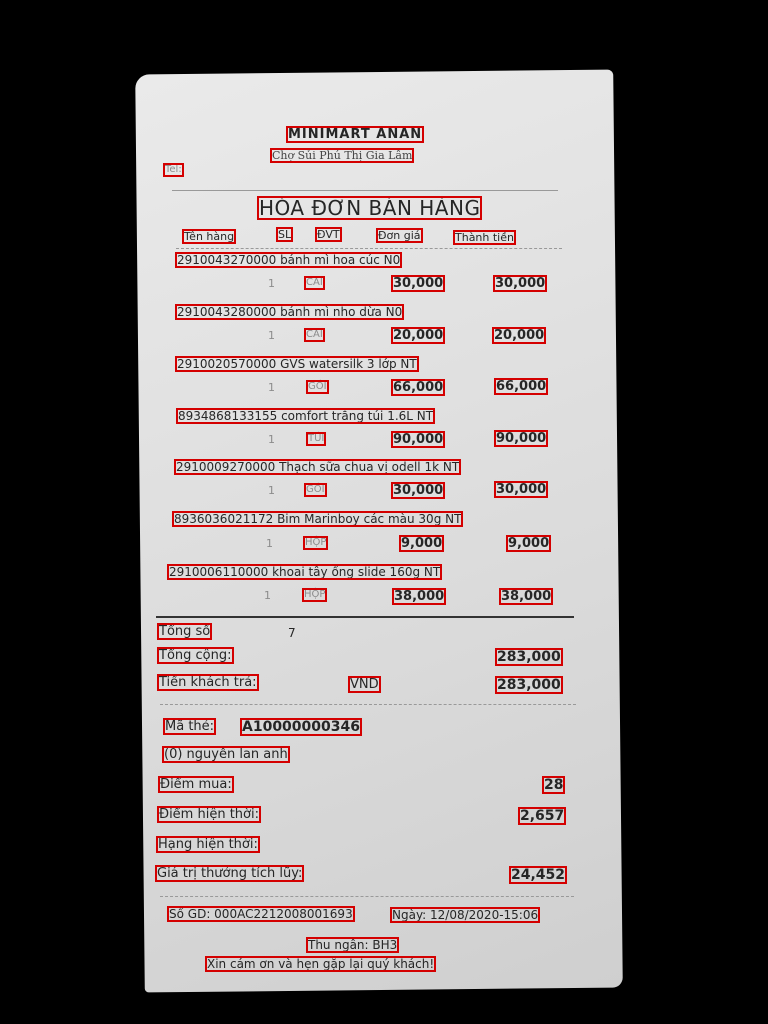  Describe the element at coordinates (196, 784) in the screenshot. I see `purchase-points-label: Điểm mua:` at that location.